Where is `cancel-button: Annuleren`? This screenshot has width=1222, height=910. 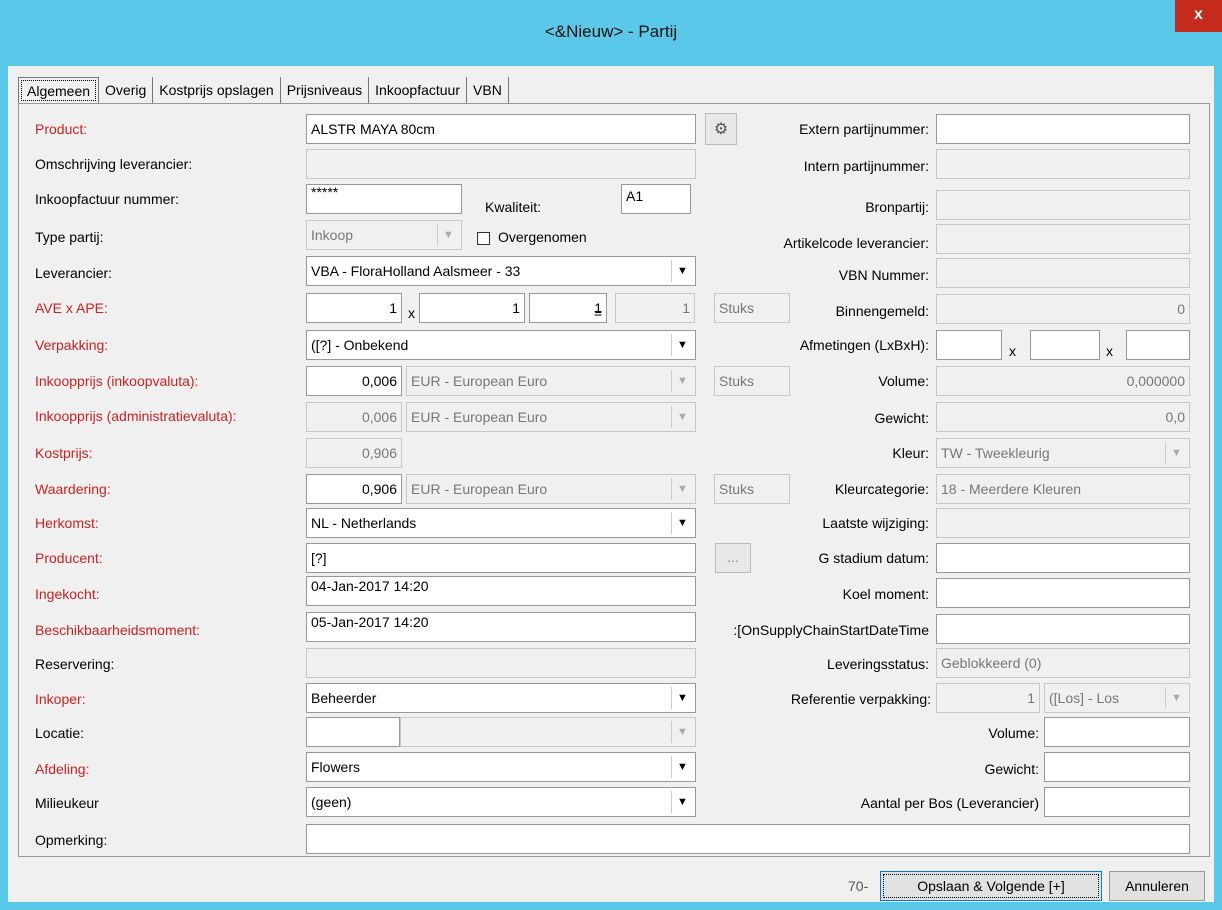
cancel-button: Annuleren is located at coordinates (1157, 886).